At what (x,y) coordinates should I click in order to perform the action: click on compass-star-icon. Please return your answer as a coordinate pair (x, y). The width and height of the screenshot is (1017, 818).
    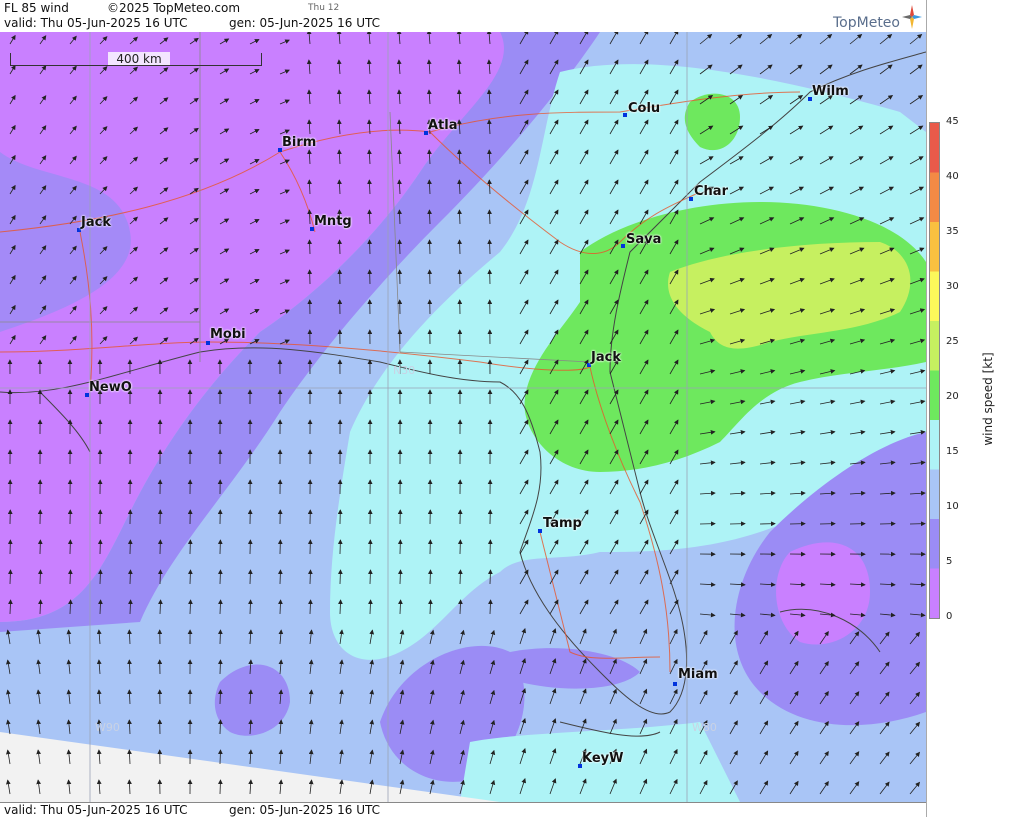
    Looking at the image, I should click on (912, 17).